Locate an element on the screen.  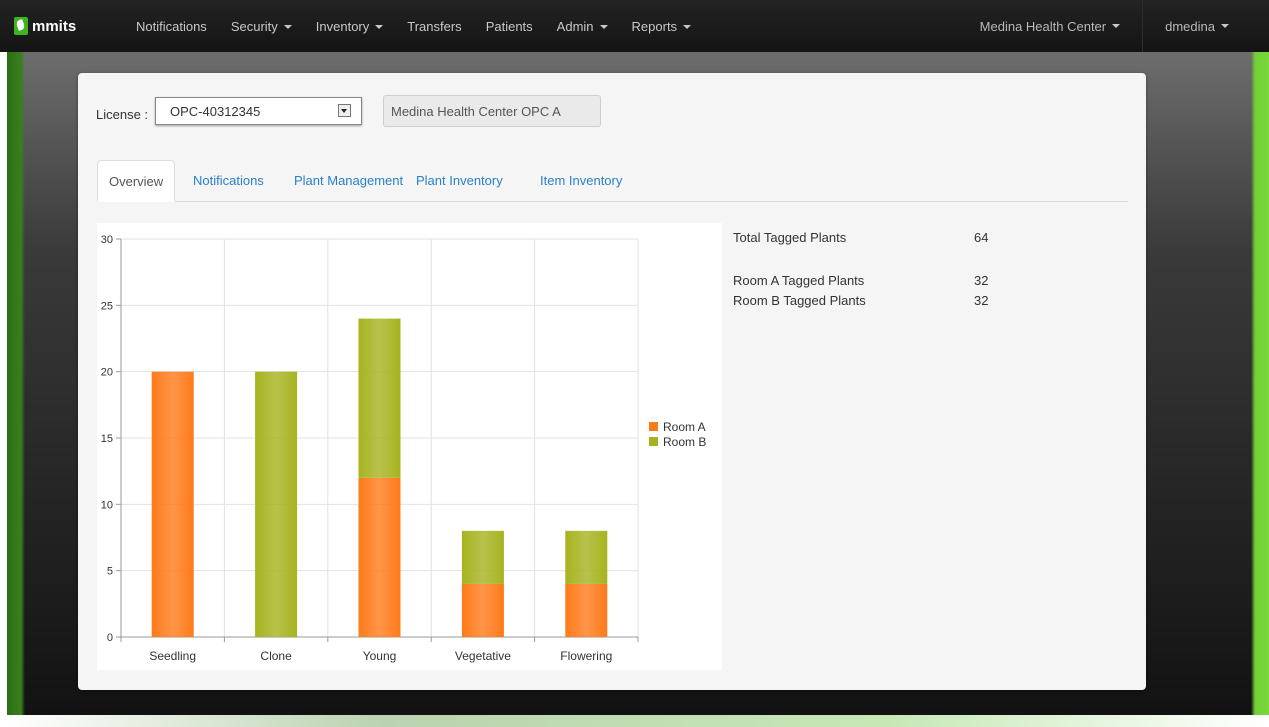
facility-menu: Medina Health Center is located at coordinates (1056, 26).